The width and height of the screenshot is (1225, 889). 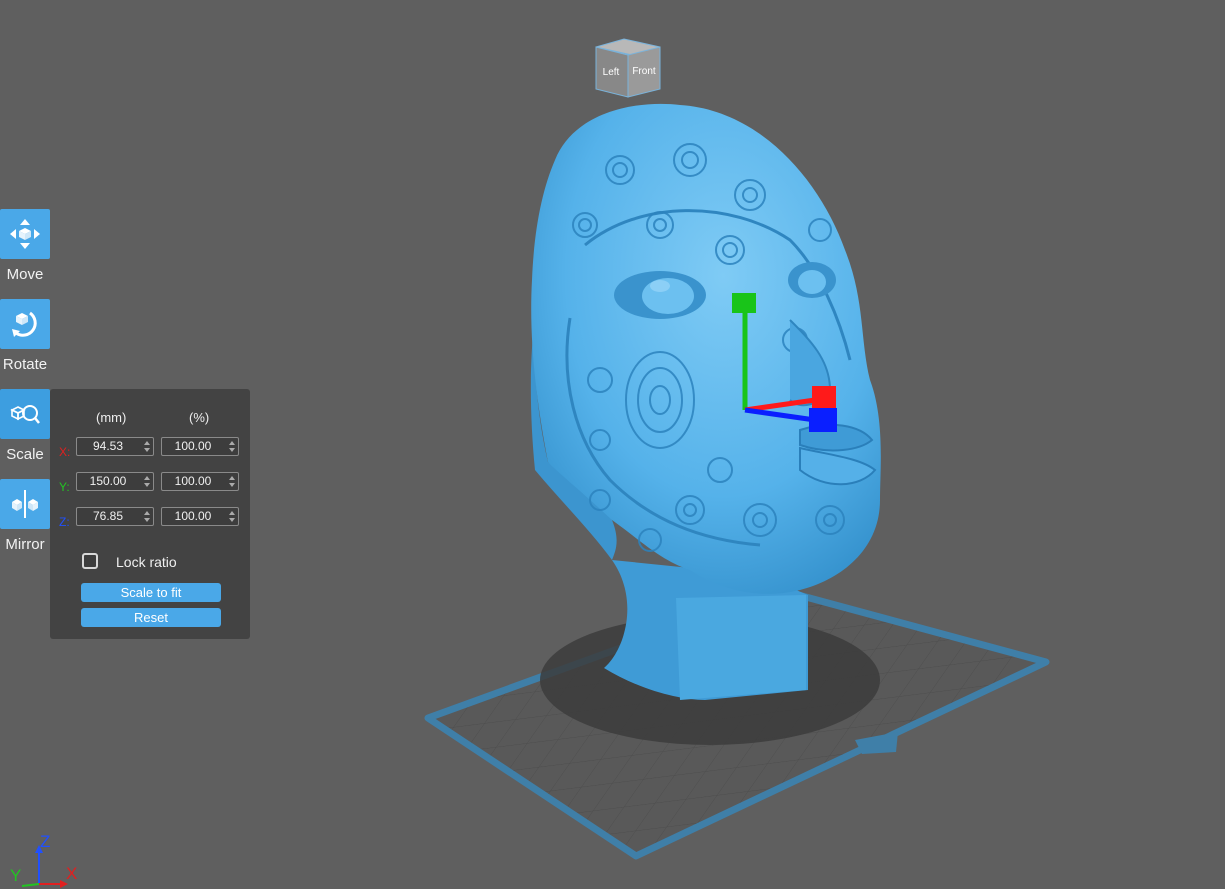 What do you see at coordinates (744, 303) in the screenshot?
I see `gizmo-y-handle` at bounding box center [744, 303].